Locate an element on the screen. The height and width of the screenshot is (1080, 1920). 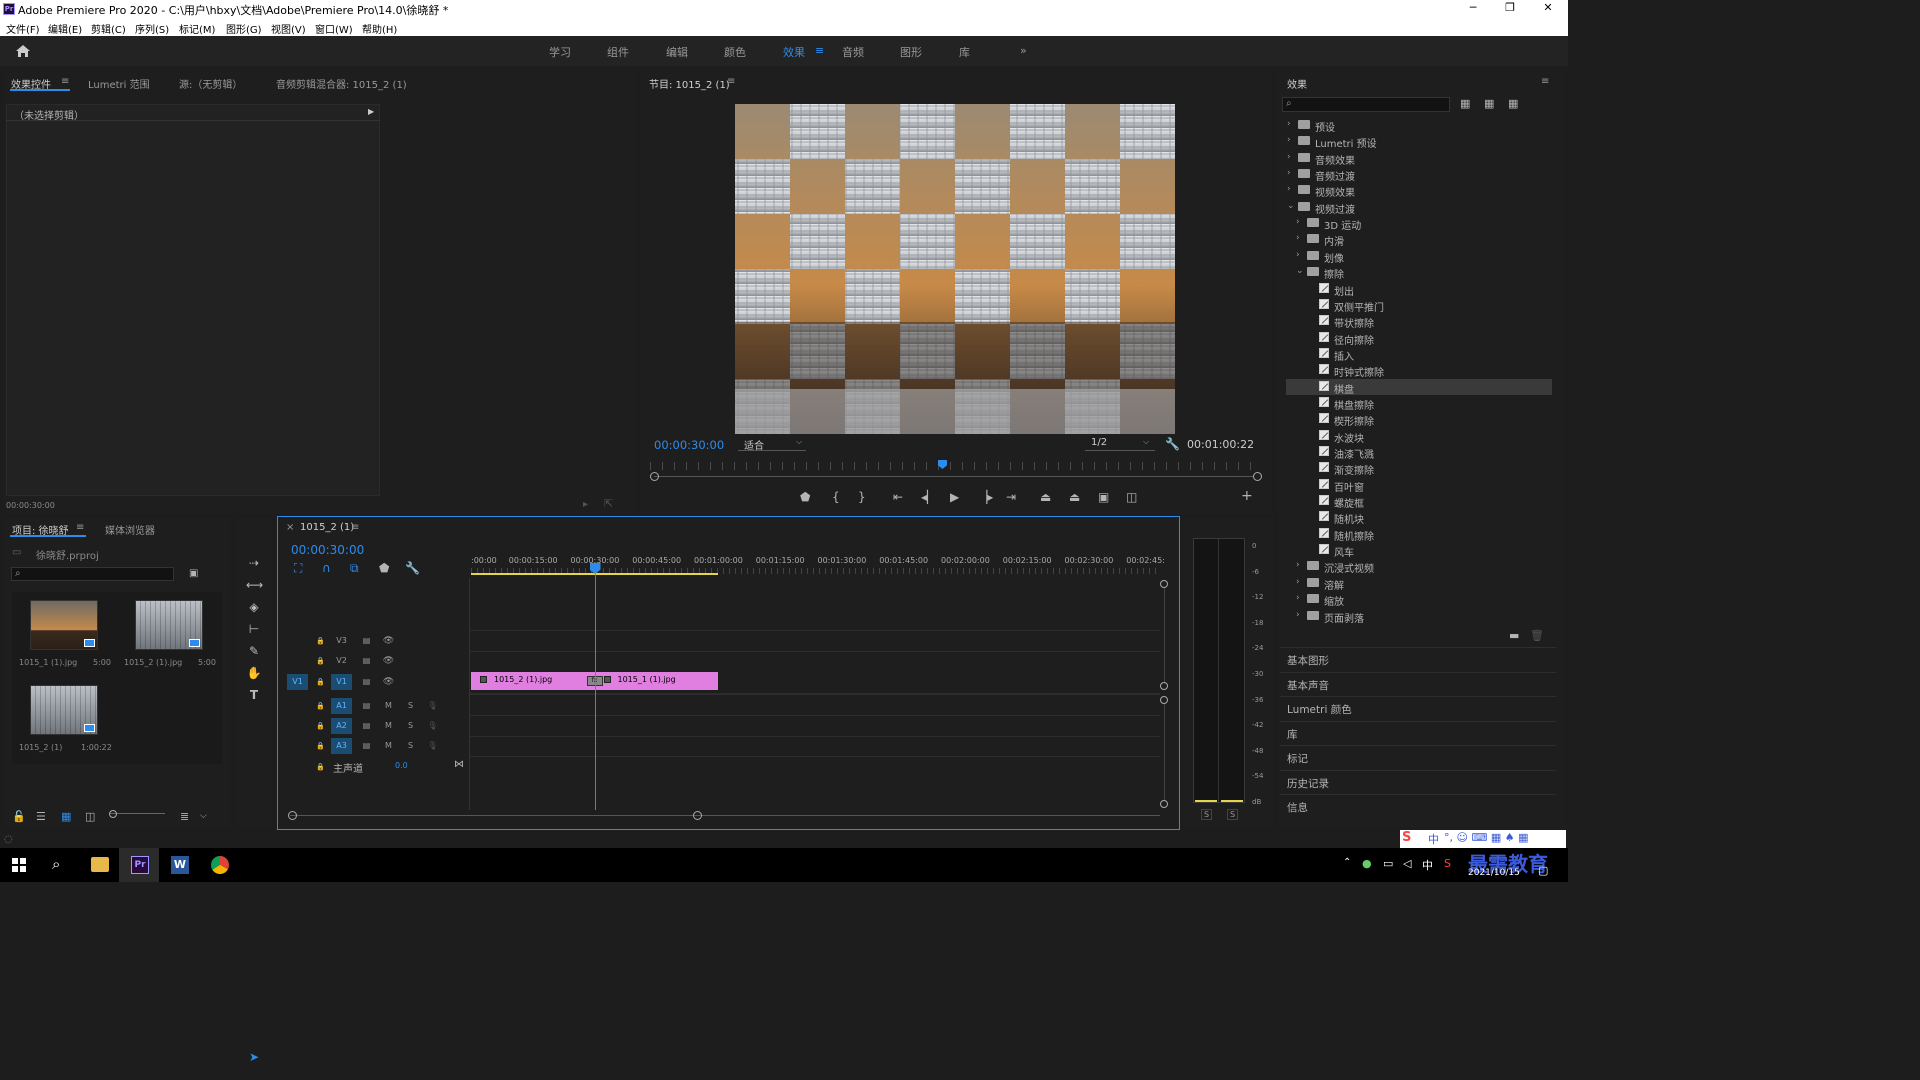
effects-section-header: 历史记录 is located at coordinates (1418, 780).